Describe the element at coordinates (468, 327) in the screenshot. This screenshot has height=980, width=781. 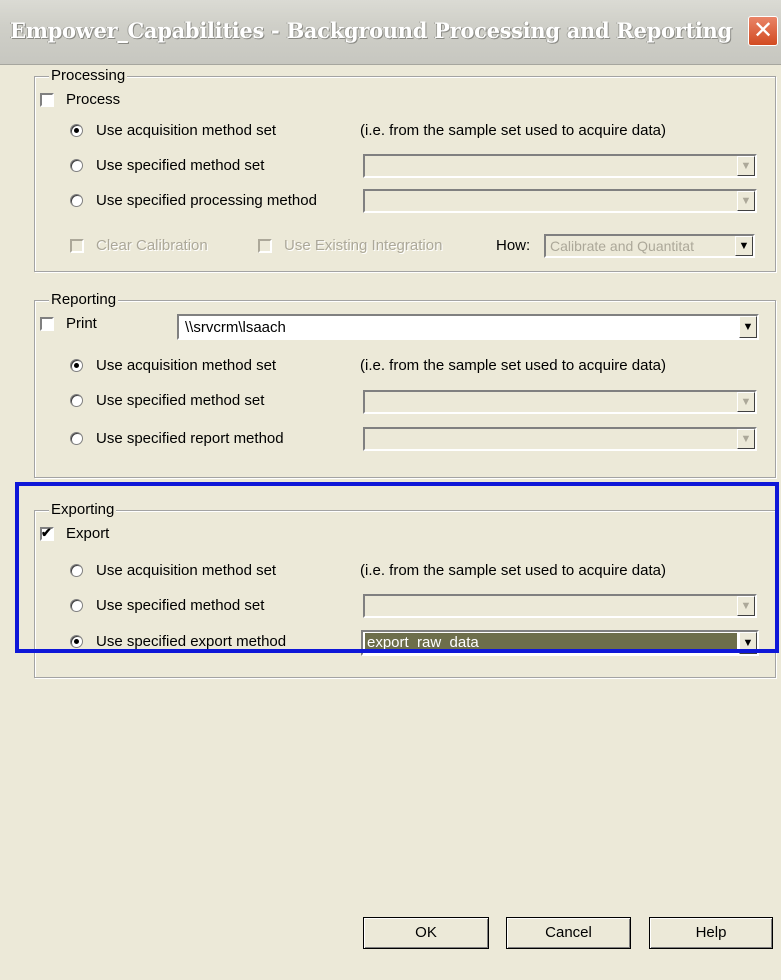
I see `printer-dropdown: \\srvcrm\lsaach ▼` at that location.